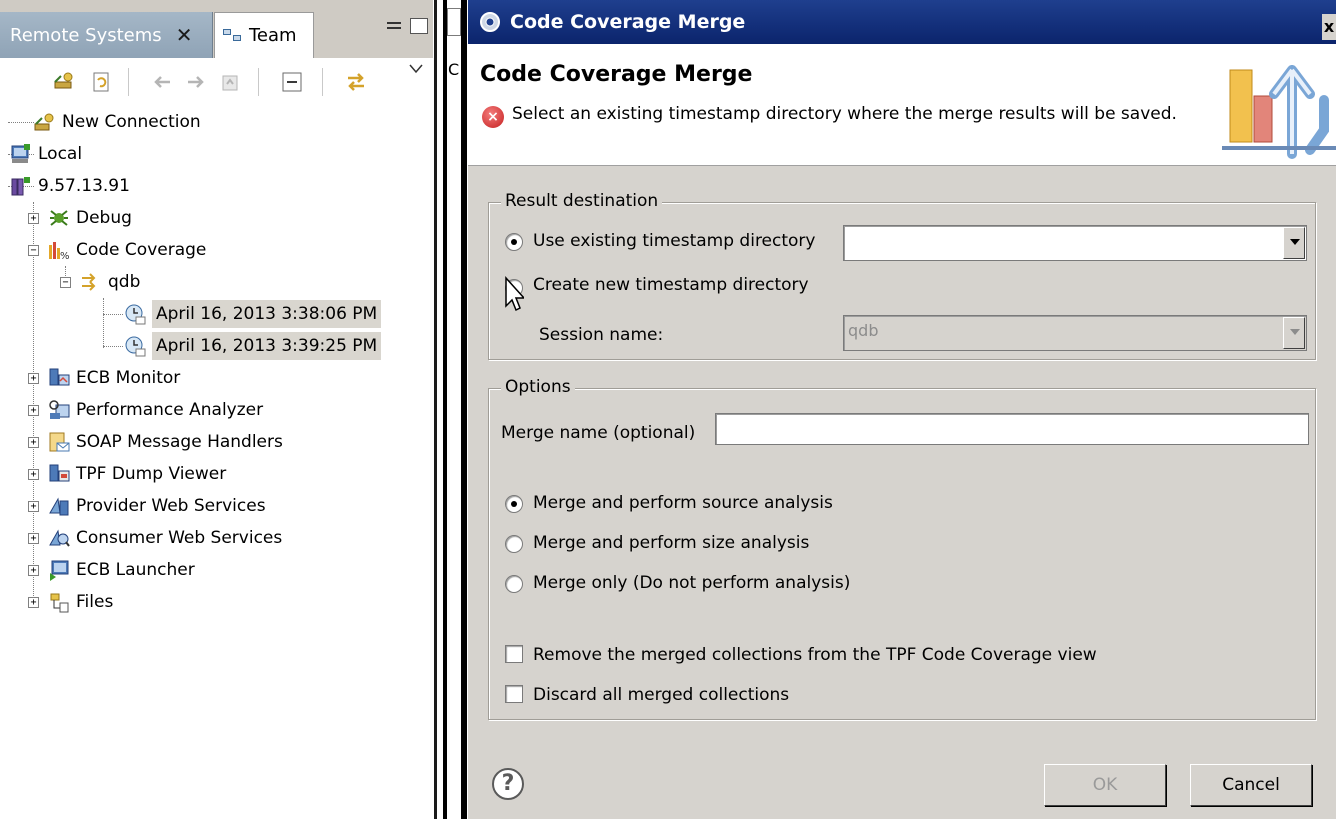 The width and height of the screenshot is (1336, 819). I want to click on tab-team-label: Team, so click(273, 35).